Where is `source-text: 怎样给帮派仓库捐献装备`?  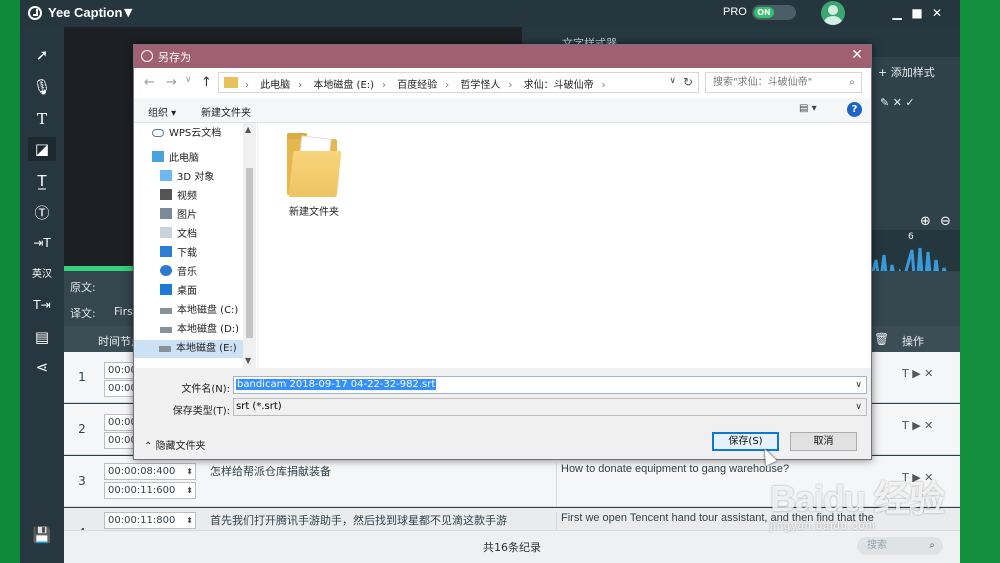 source-text: 怎样给帮派仓库捐献装备 is located at coordinates (380, 471).